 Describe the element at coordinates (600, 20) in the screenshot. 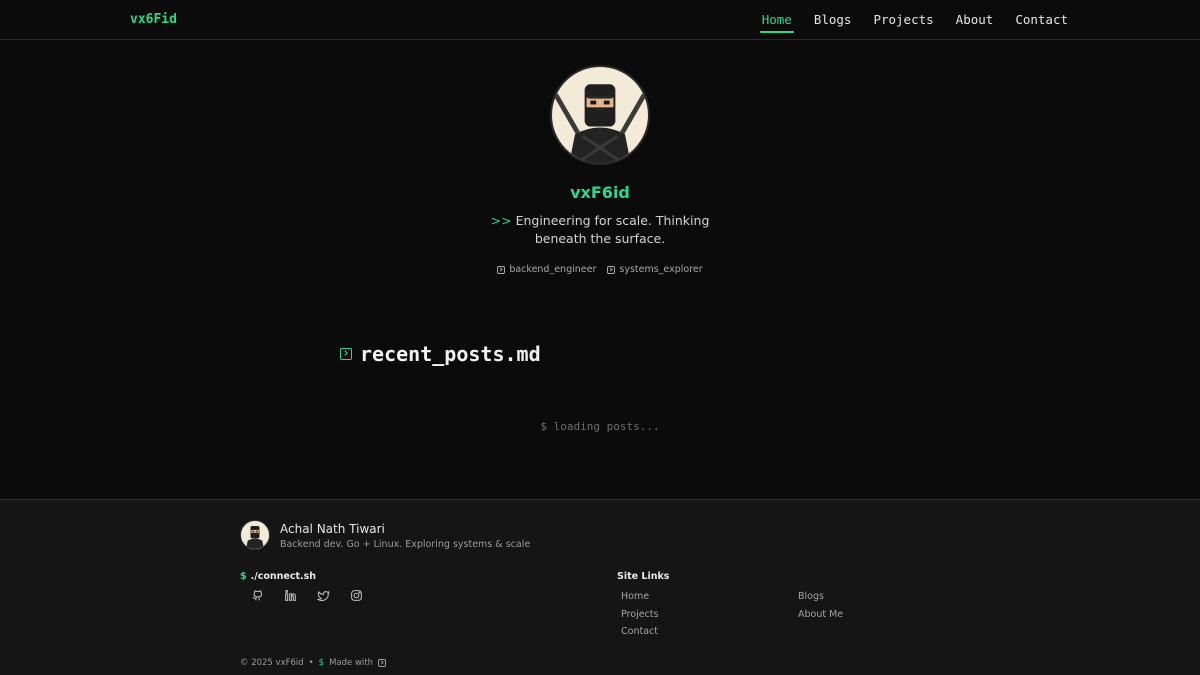

I see `top-navbar: vx6Fid Home Blogs Projects About Contact` at that location.